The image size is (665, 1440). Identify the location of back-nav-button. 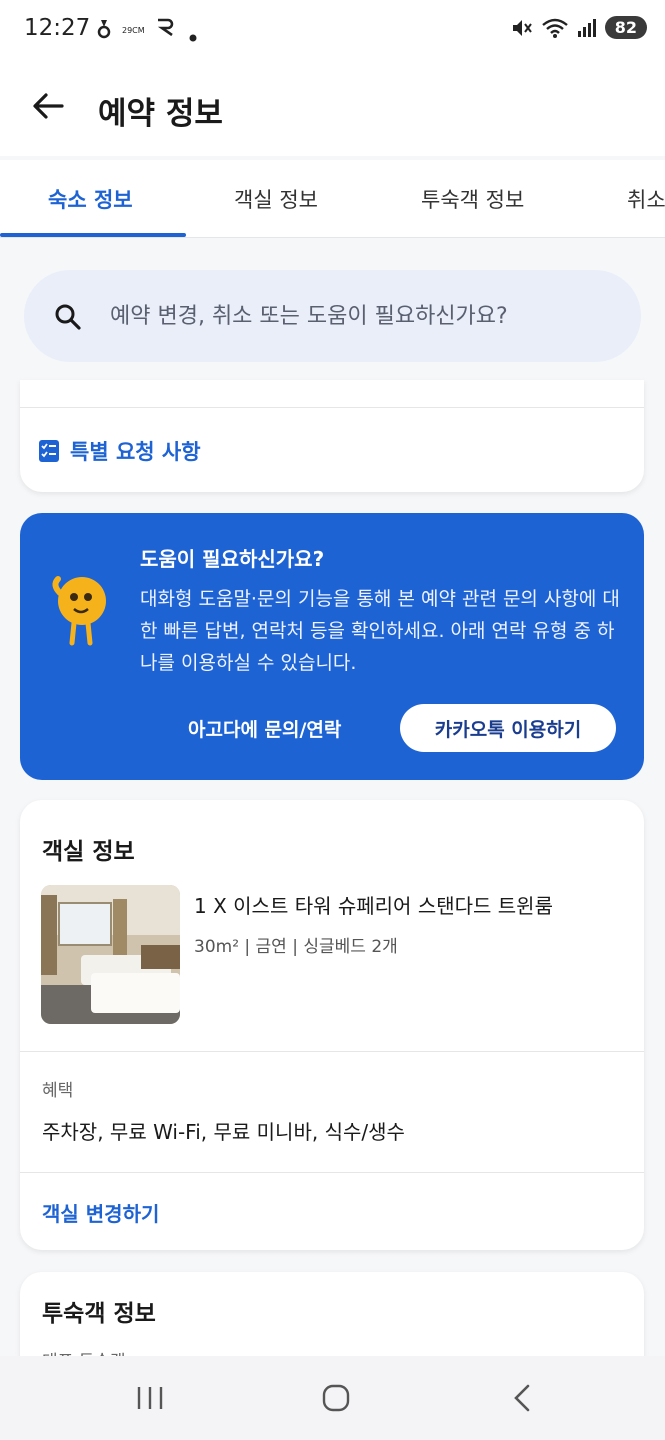
(522, 1398).